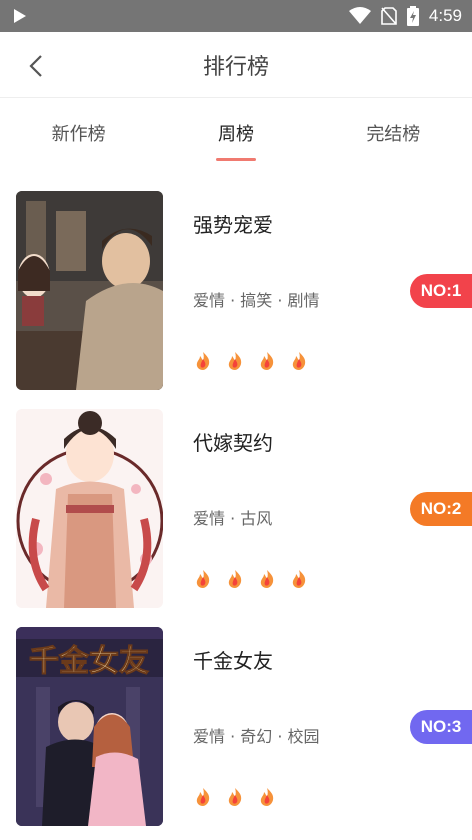  I want to click on comic-tags: 爱情 · 奇幻 · 校园, so click(256, 736).